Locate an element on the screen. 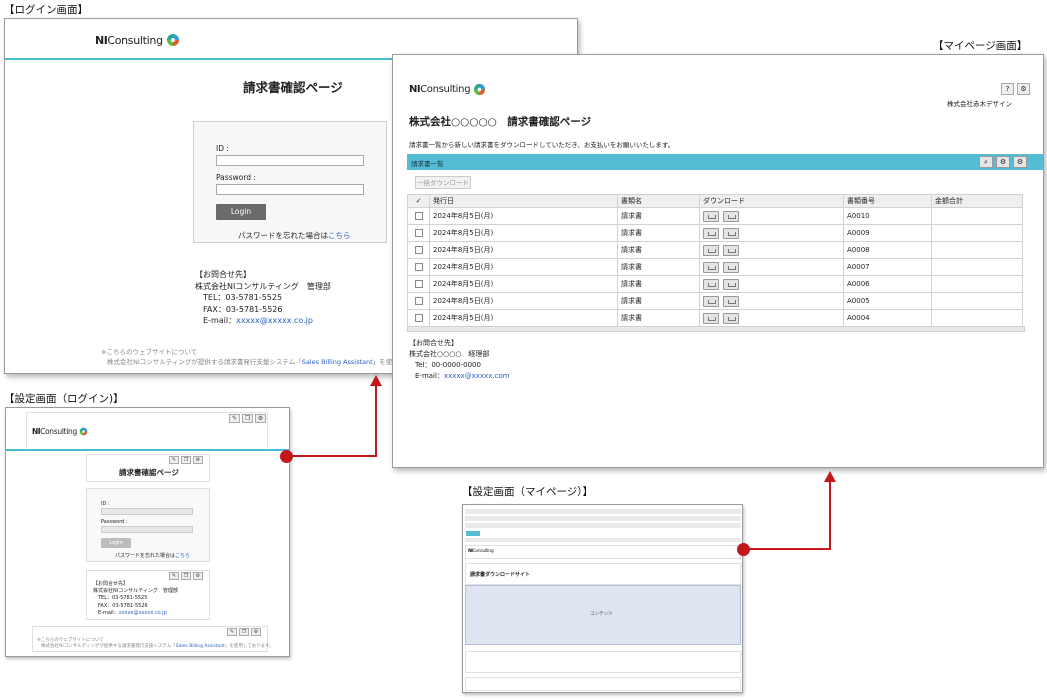 Image resolution: width=1047 pixels, height=700 pixels. content-label: コンテンツ is located at coordinates (601, 614).